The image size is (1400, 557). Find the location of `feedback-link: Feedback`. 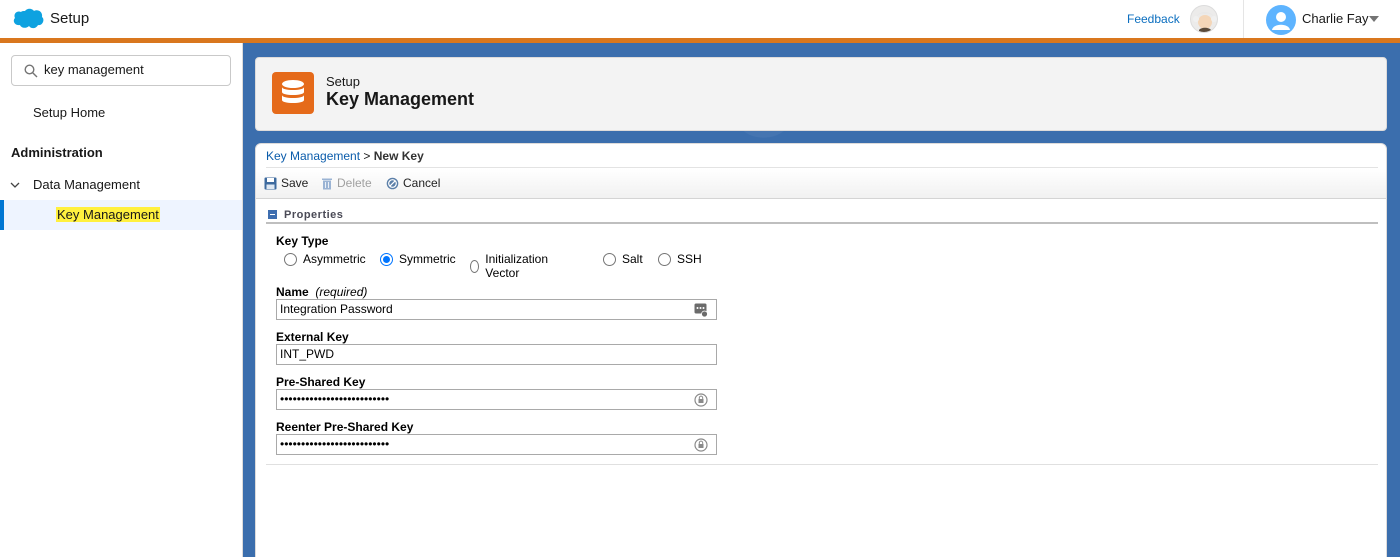

feedback-link: Feedback is located at coordinates (1153, 19).